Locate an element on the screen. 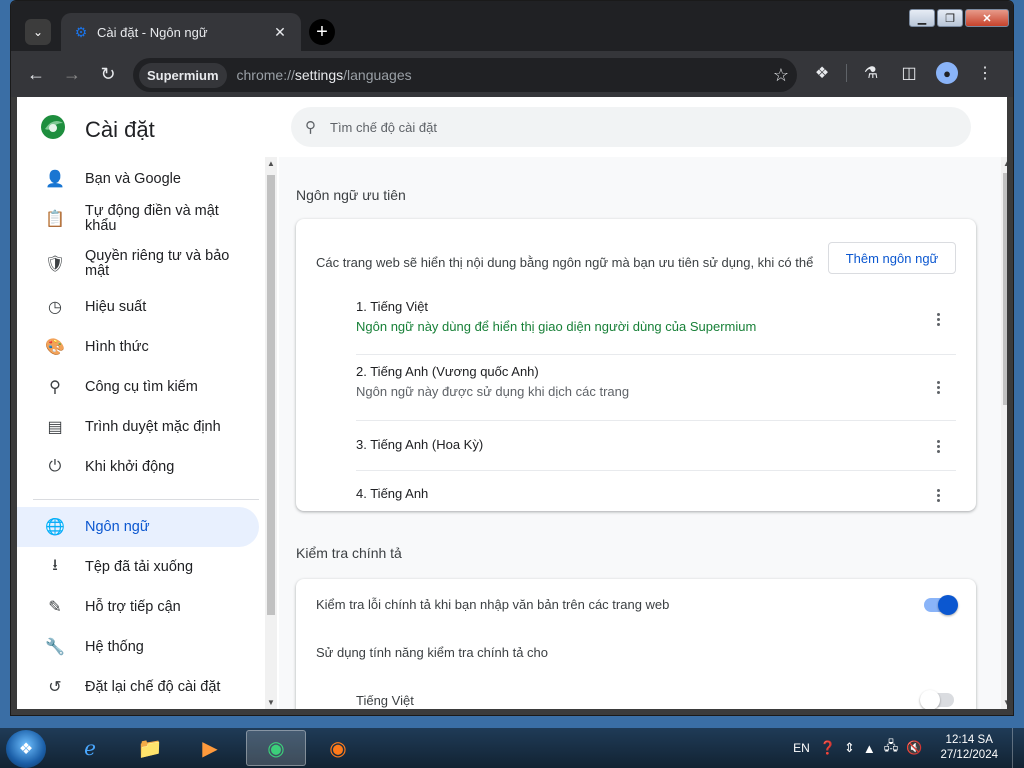 This screenshot has height=768, width=1024. sidebar-item-label: Hỗ trợ tiếp cận is located at coordinates (133, 606).